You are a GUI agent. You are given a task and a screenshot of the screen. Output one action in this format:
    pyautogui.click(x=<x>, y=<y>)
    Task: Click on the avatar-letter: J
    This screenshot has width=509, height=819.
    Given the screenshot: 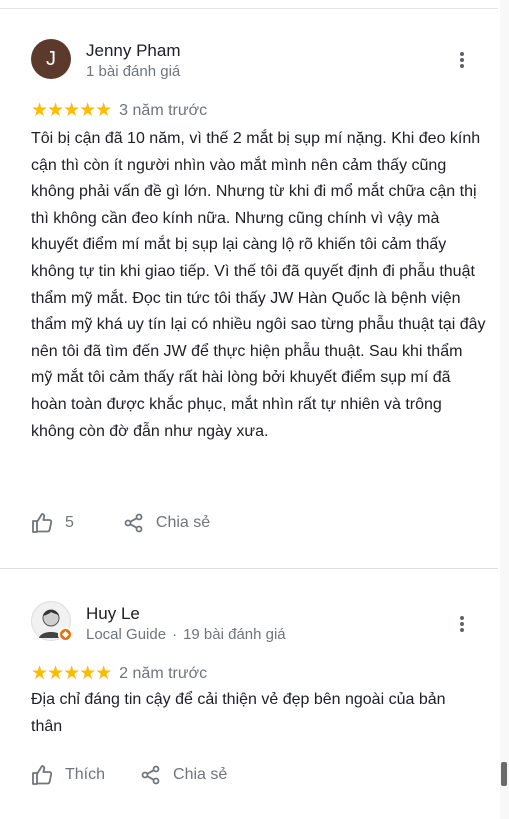 What is the action you would take?
    pyautogui.click(x=51, y=58)
    